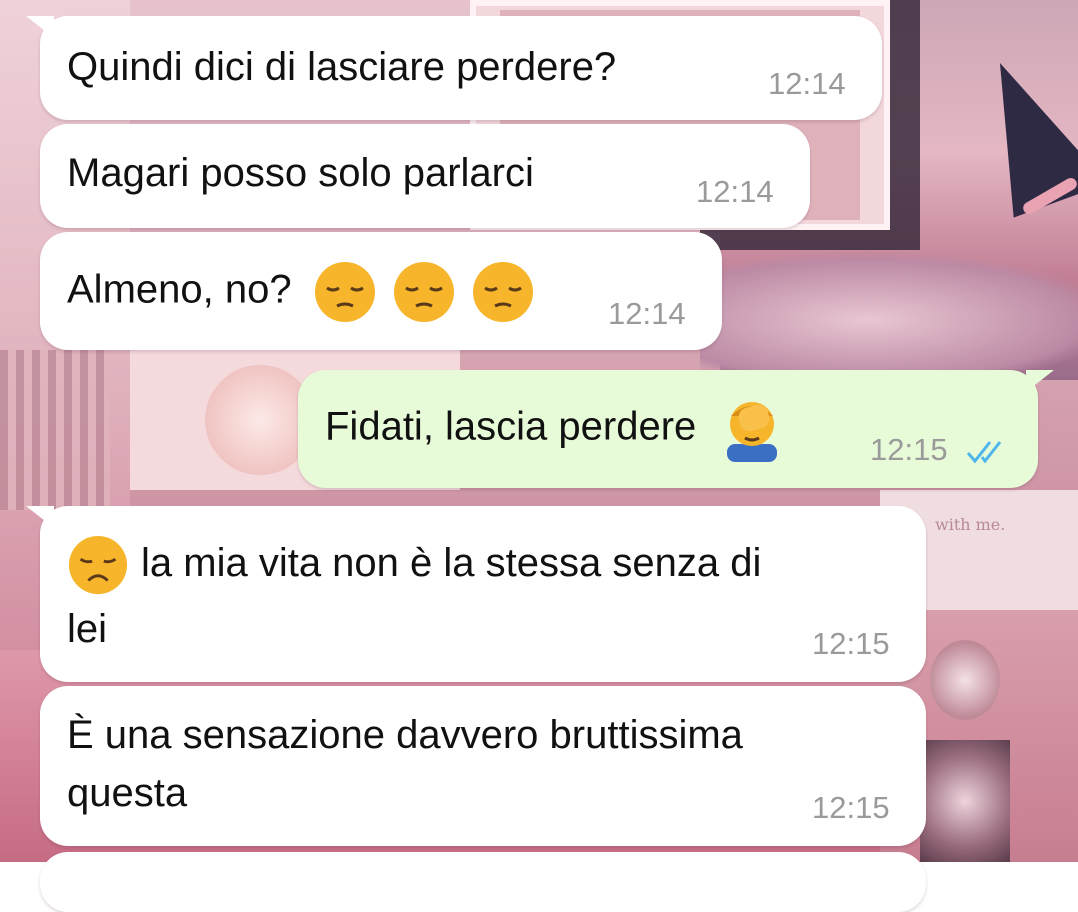  Describe the element at coordinates (301, 292) in the screenshot. I see `message-text-row: Almeno, no?` at that location.